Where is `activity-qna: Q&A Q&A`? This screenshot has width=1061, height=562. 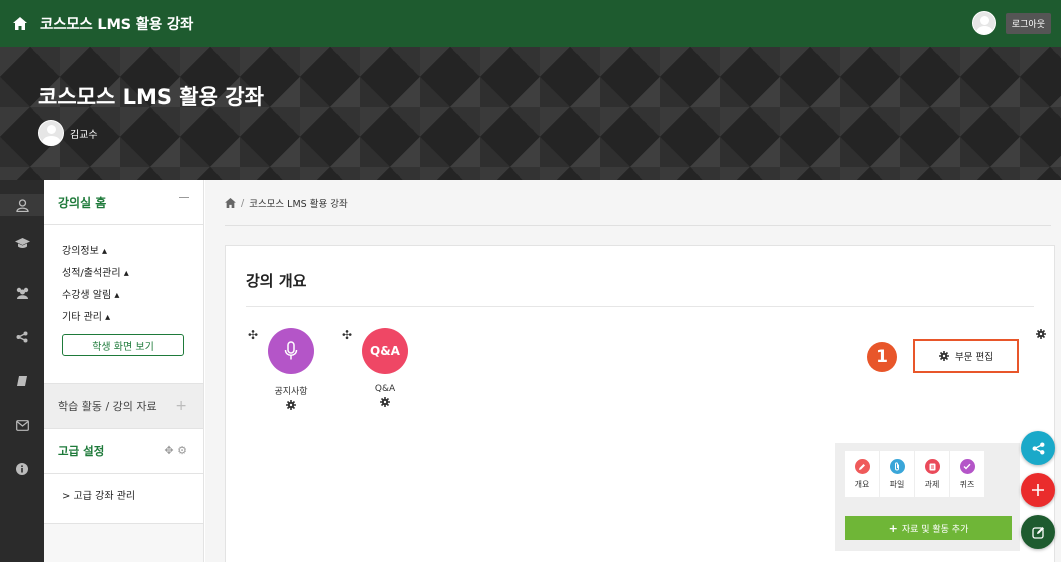
activity-qna: Q&A Q&A is located at coordinates (385, 367).